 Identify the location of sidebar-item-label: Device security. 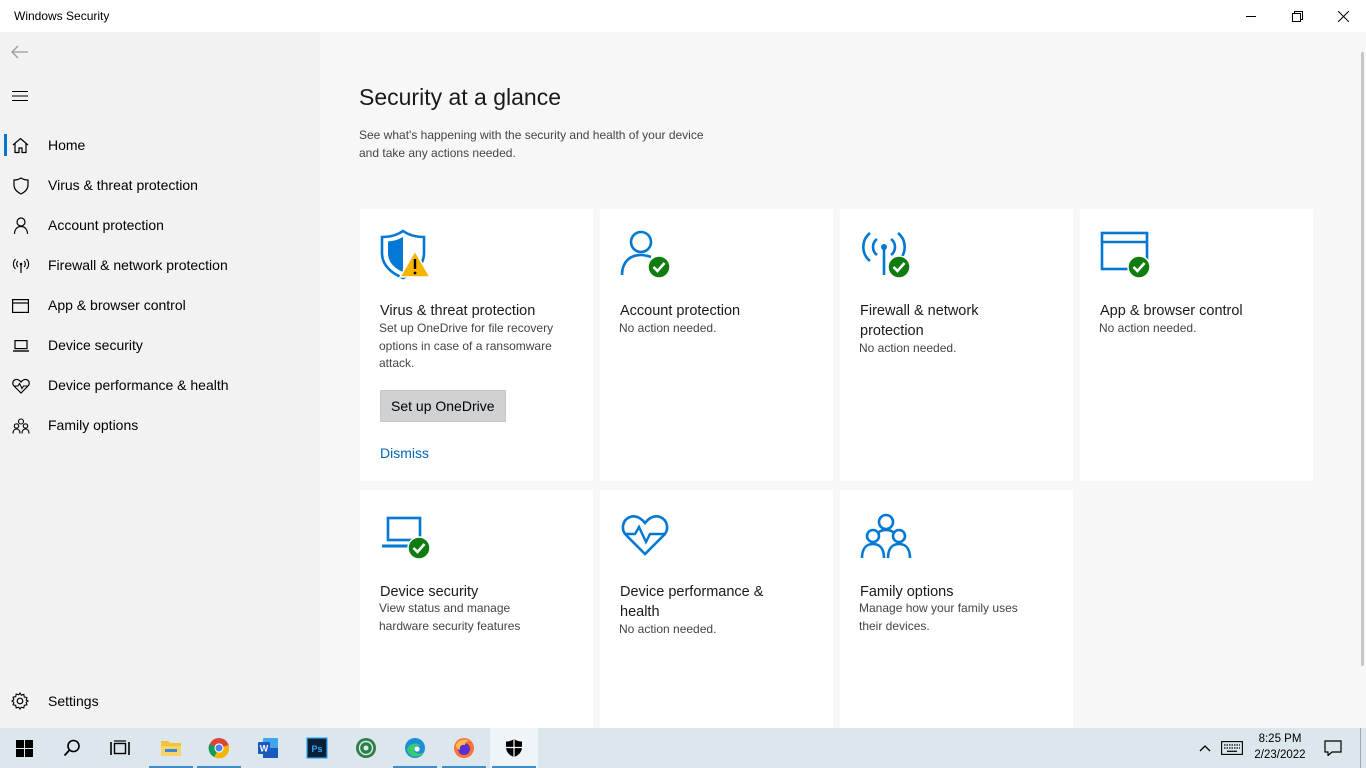
(95, 345).